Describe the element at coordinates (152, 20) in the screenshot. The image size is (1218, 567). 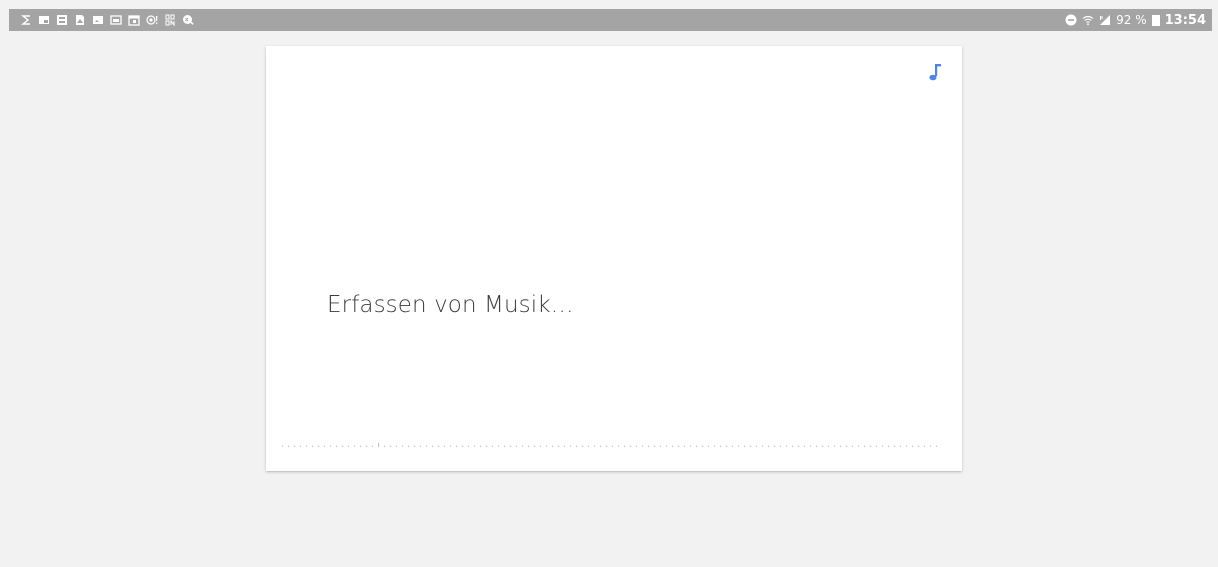
I see `nfc-alert-icon` at that location.